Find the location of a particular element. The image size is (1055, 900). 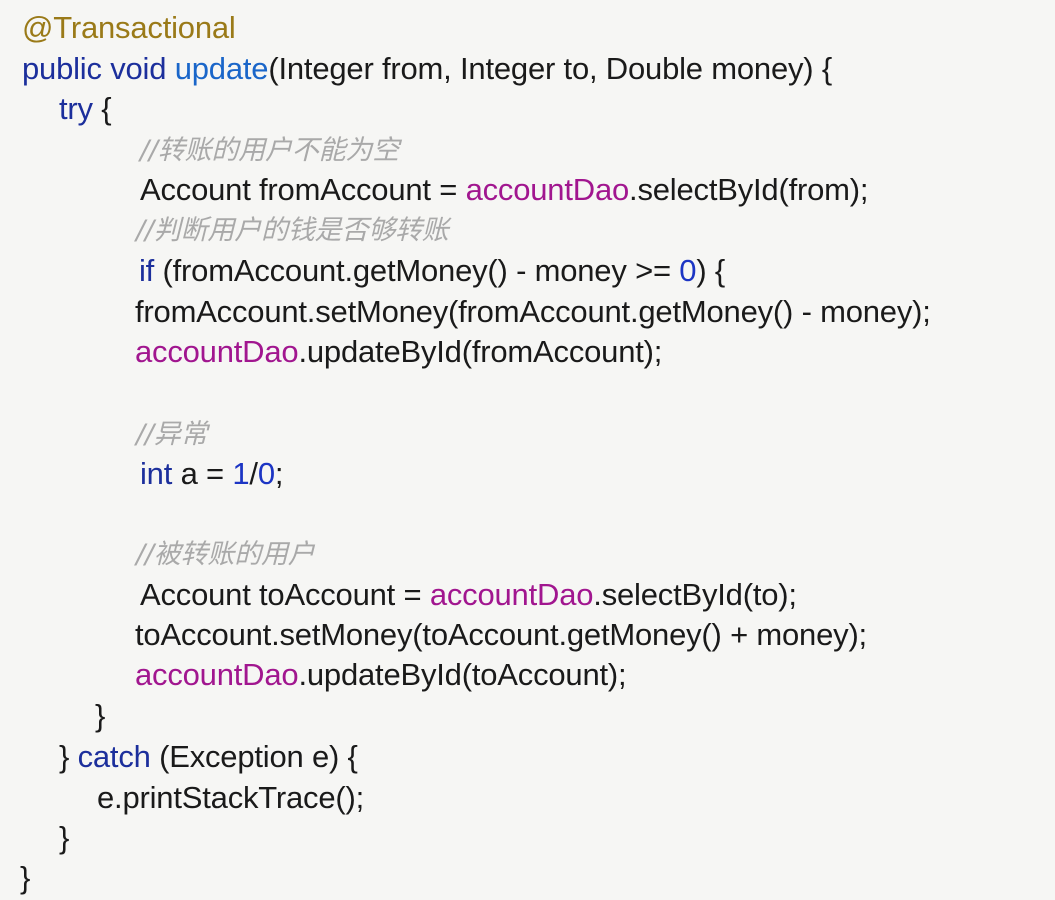

comment-line-2: //判断用户的钱是否够转账 is located at coordinates (292, 230).